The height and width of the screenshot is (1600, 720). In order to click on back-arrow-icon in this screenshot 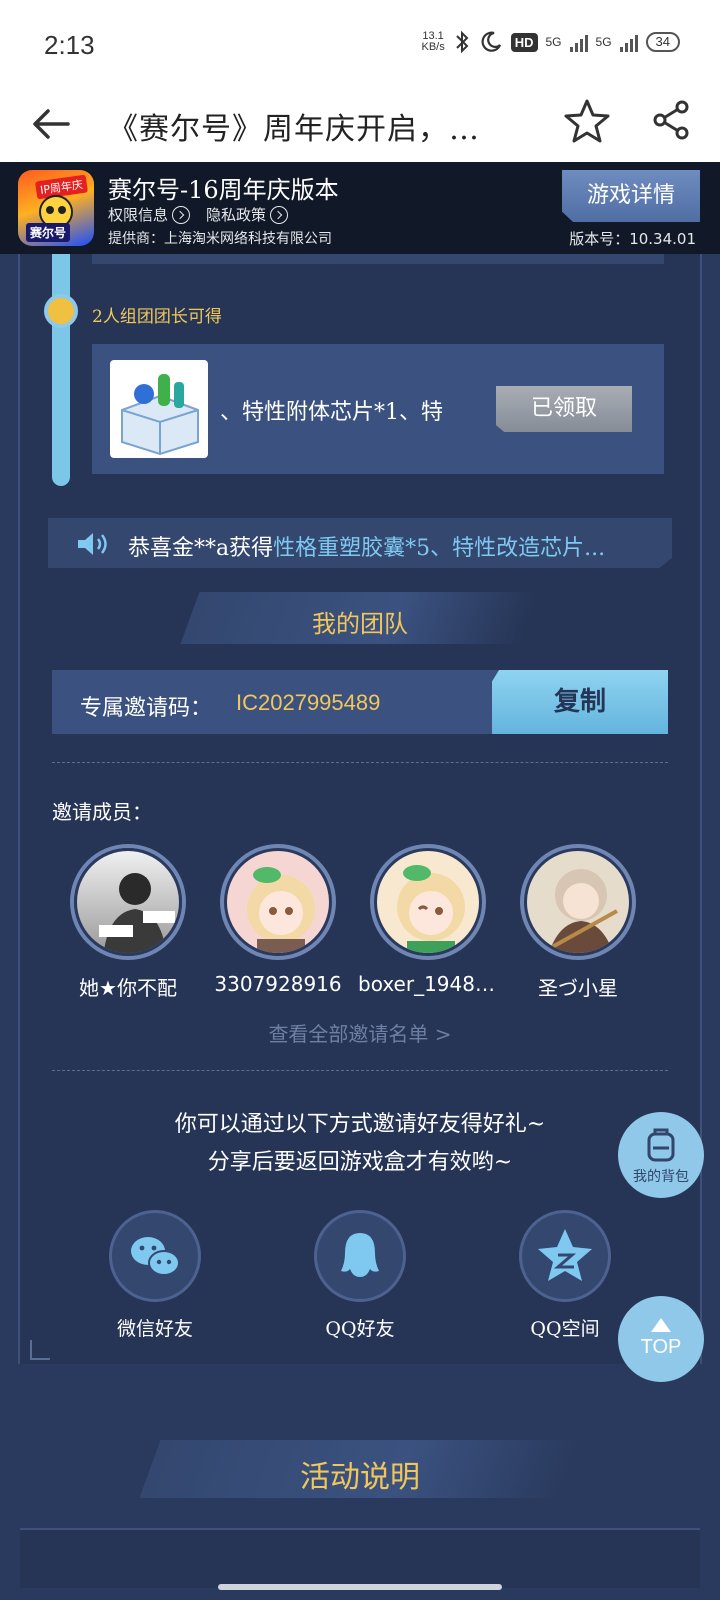, I will do `click(52, 124)`.